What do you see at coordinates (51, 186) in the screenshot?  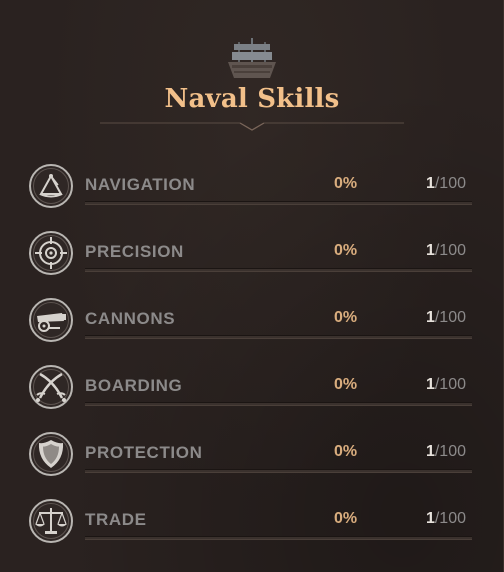 I see `sextant-icon` at bounding box center [51, 186].